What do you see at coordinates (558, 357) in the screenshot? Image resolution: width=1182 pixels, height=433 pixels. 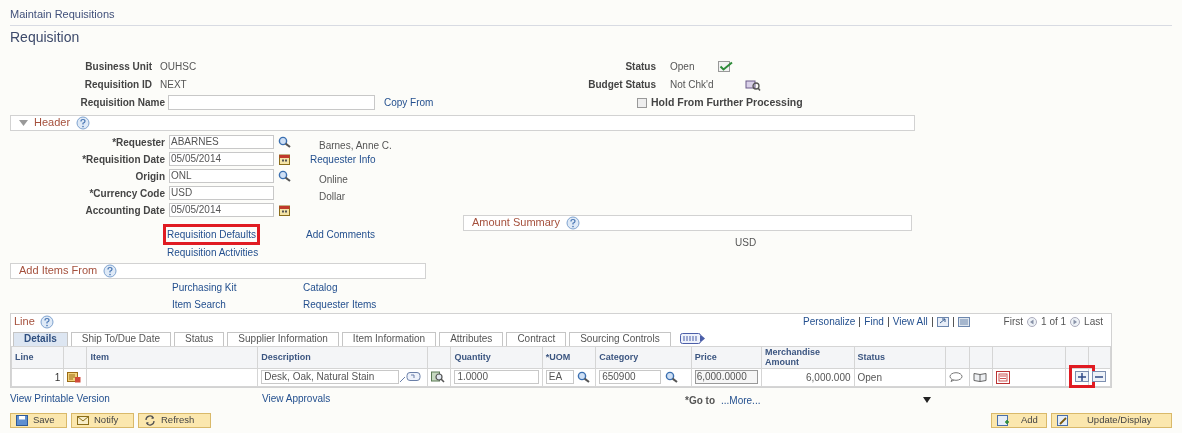 I see `column-header: *UOM` at bounding box center [558, 357].